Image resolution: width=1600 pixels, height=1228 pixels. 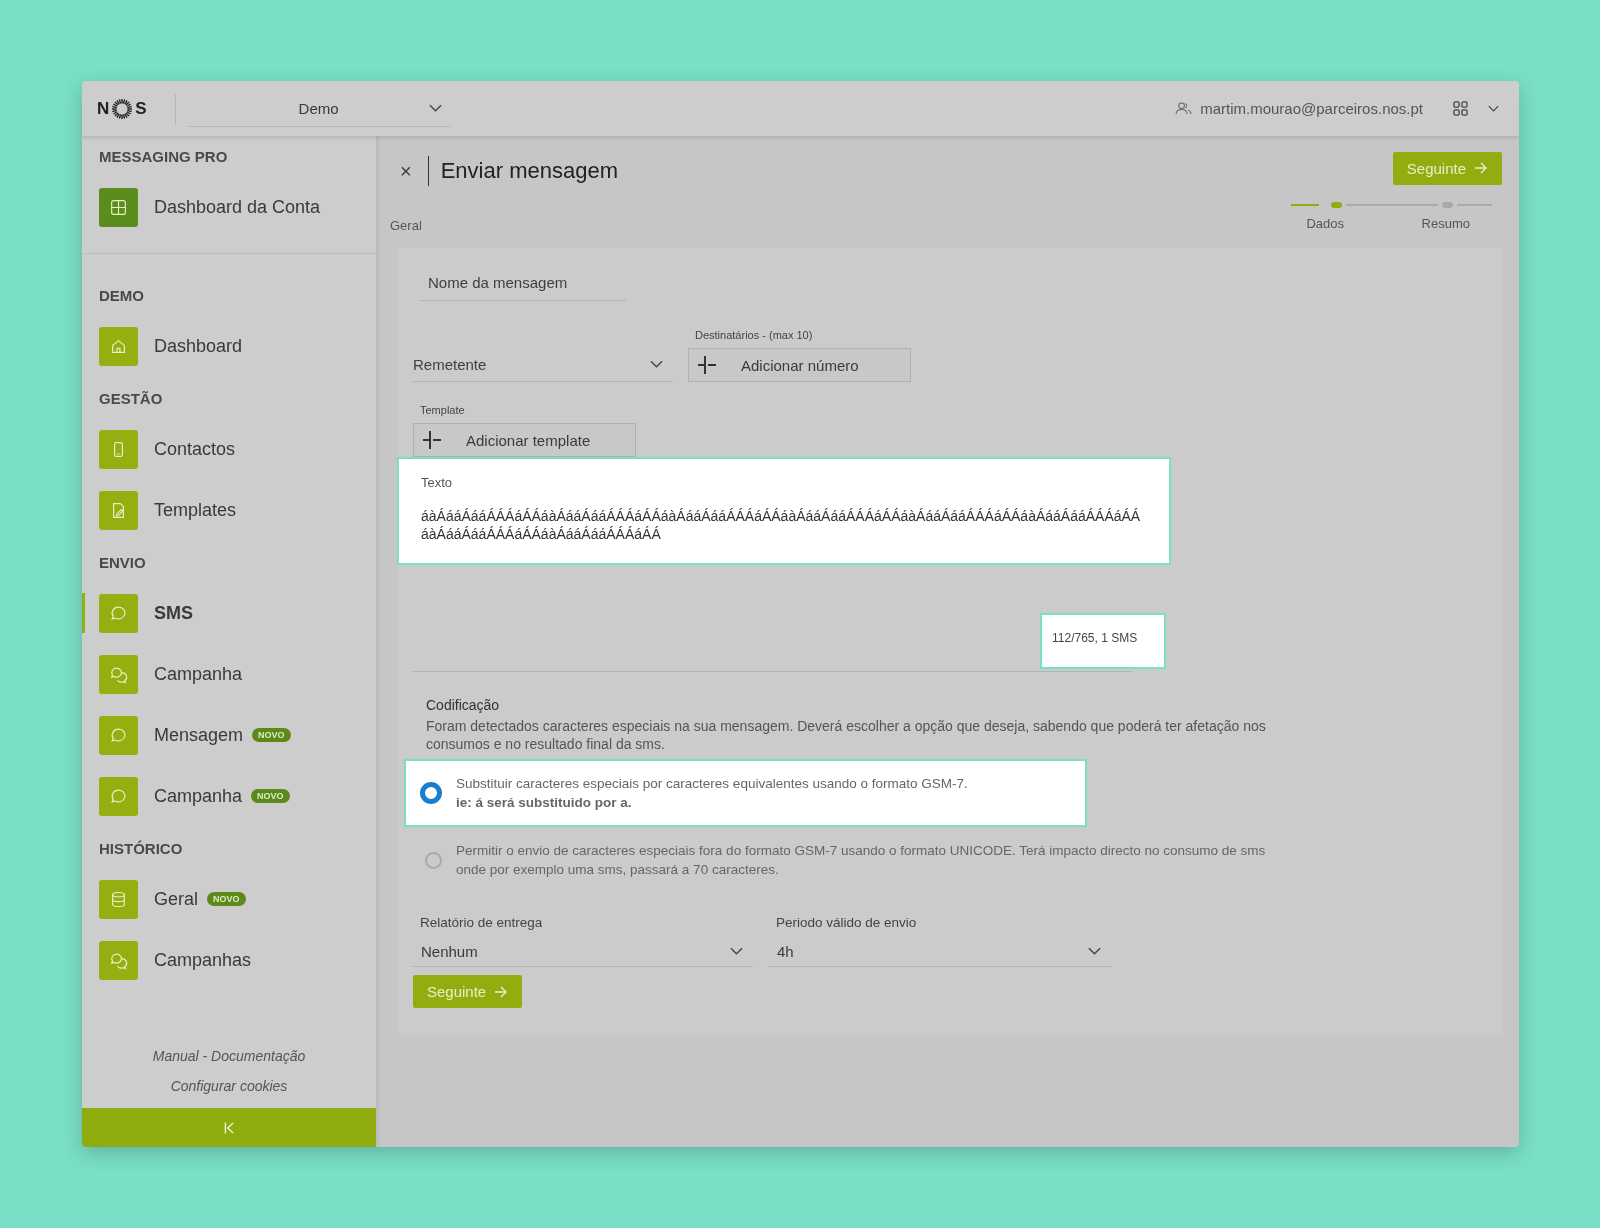 I want to click on step-label: Resumo, so click(x=1445, y=223).